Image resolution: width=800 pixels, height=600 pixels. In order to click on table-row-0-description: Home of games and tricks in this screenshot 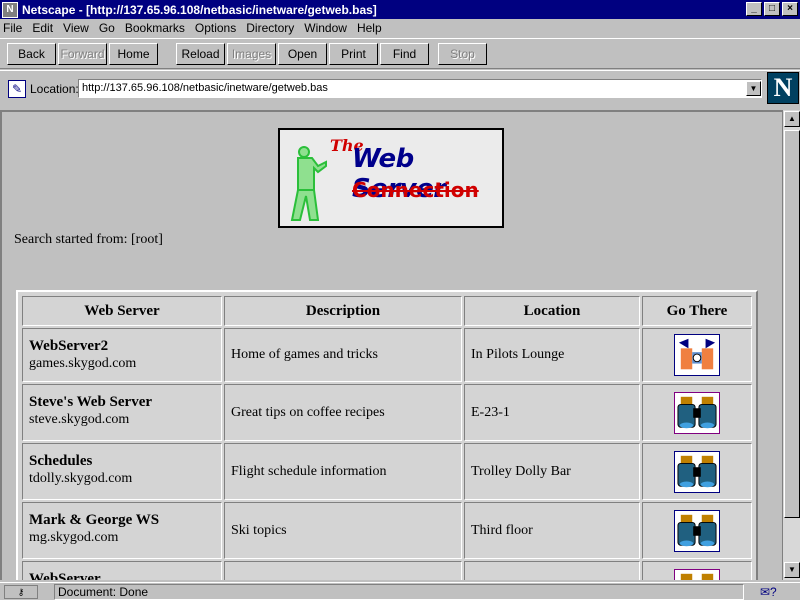, I will do `click(343, 355)`.